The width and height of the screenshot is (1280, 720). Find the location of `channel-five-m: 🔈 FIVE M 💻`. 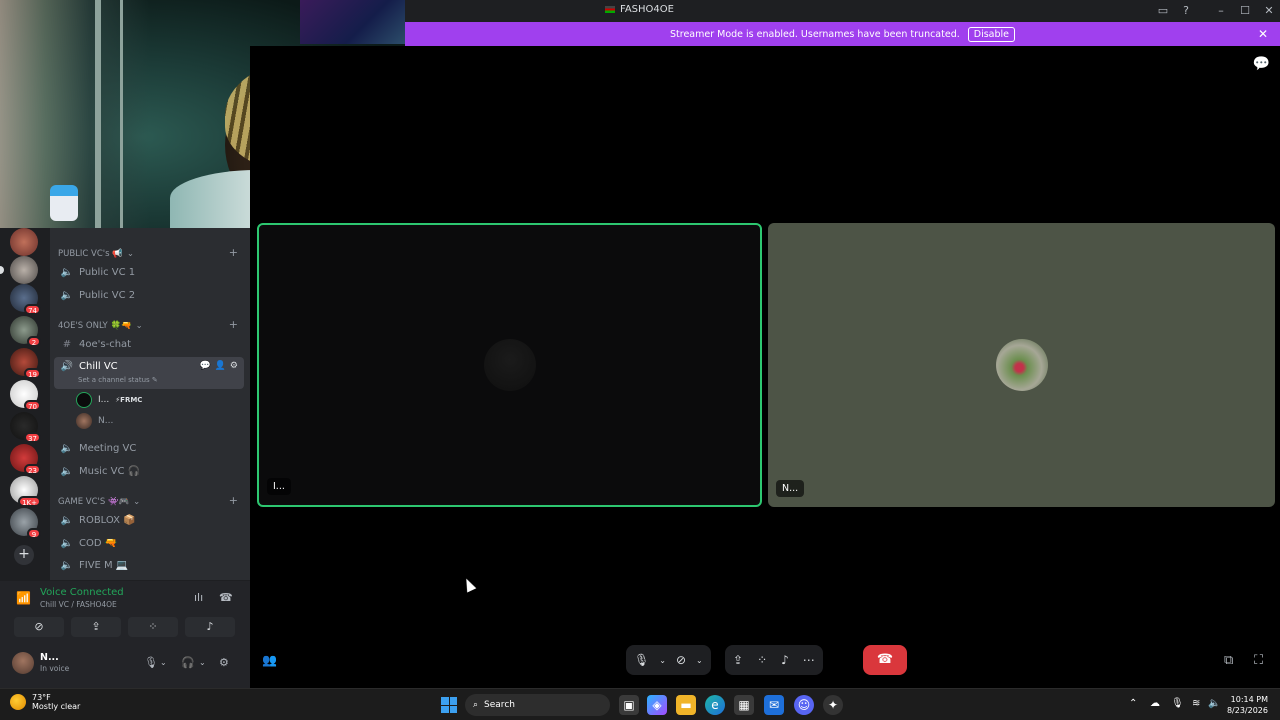

channel-five-m: 🔈 FIVE M 💻 is located at coordinates (149, 565).